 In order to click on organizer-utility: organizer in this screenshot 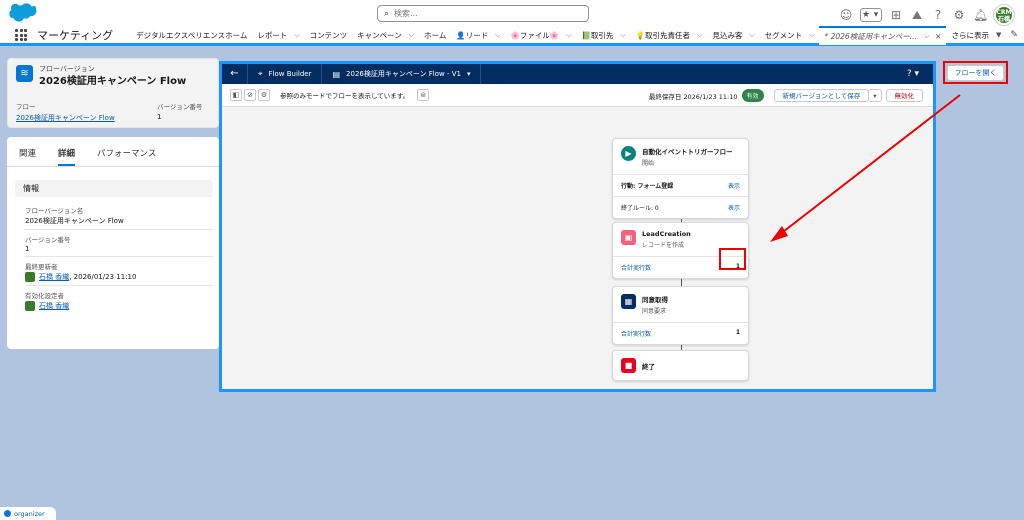, I will do `click(28, 513)`.